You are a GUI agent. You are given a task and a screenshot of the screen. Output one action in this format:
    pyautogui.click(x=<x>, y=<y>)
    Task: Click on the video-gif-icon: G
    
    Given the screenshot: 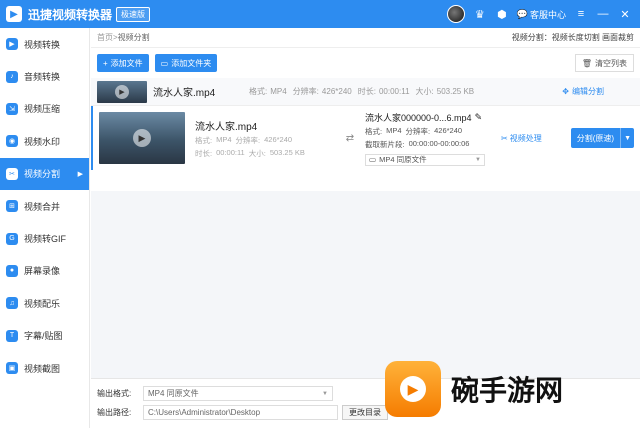 What is the action you would take?
    pyautogui.click(x=12, y=238)
    